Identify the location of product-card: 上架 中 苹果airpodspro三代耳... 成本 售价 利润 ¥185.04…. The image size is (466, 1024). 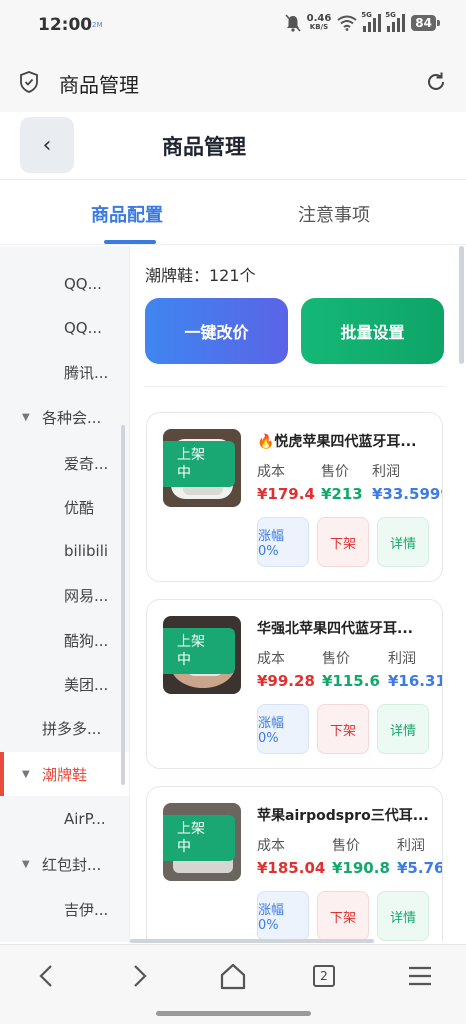
(294, 864).